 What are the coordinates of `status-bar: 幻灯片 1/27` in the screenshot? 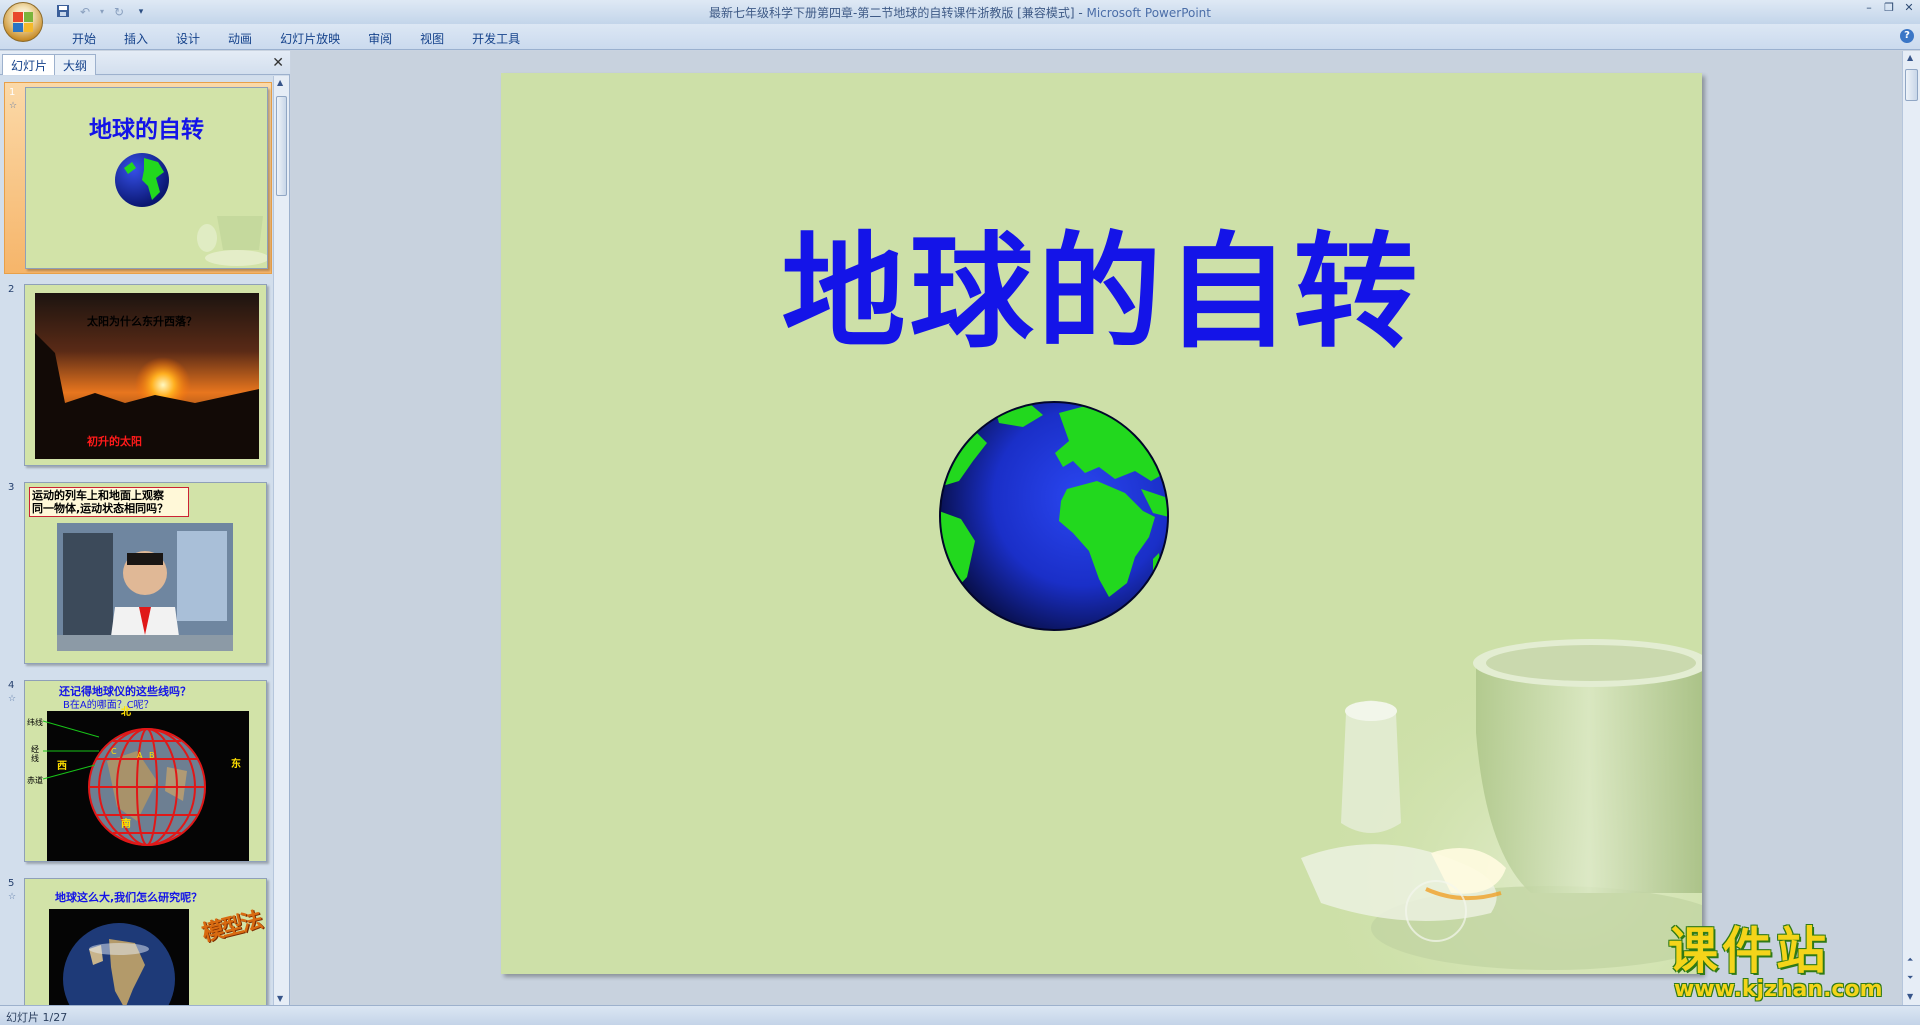 It's located at (960, 1015).